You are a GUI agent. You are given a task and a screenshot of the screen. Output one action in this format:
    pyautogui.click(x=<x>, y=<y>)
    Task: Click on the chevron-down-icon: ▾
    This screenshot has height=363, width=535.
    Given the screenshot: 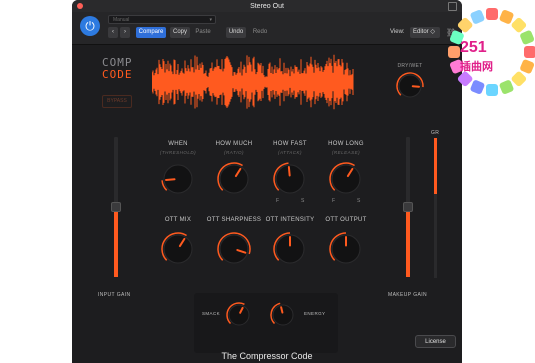 What is the action you would take?
    pyautogui.click(x=210, y=20)
    